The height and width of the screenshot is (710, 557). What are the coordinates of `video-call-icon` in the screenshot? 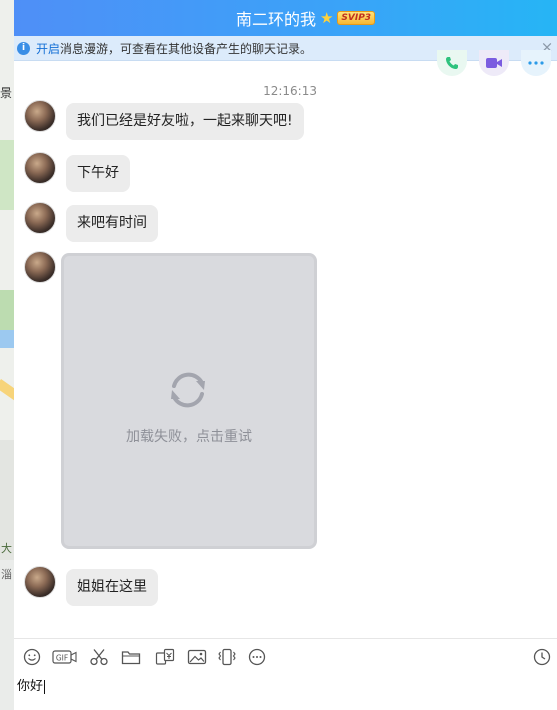 It's located at (494, 63).